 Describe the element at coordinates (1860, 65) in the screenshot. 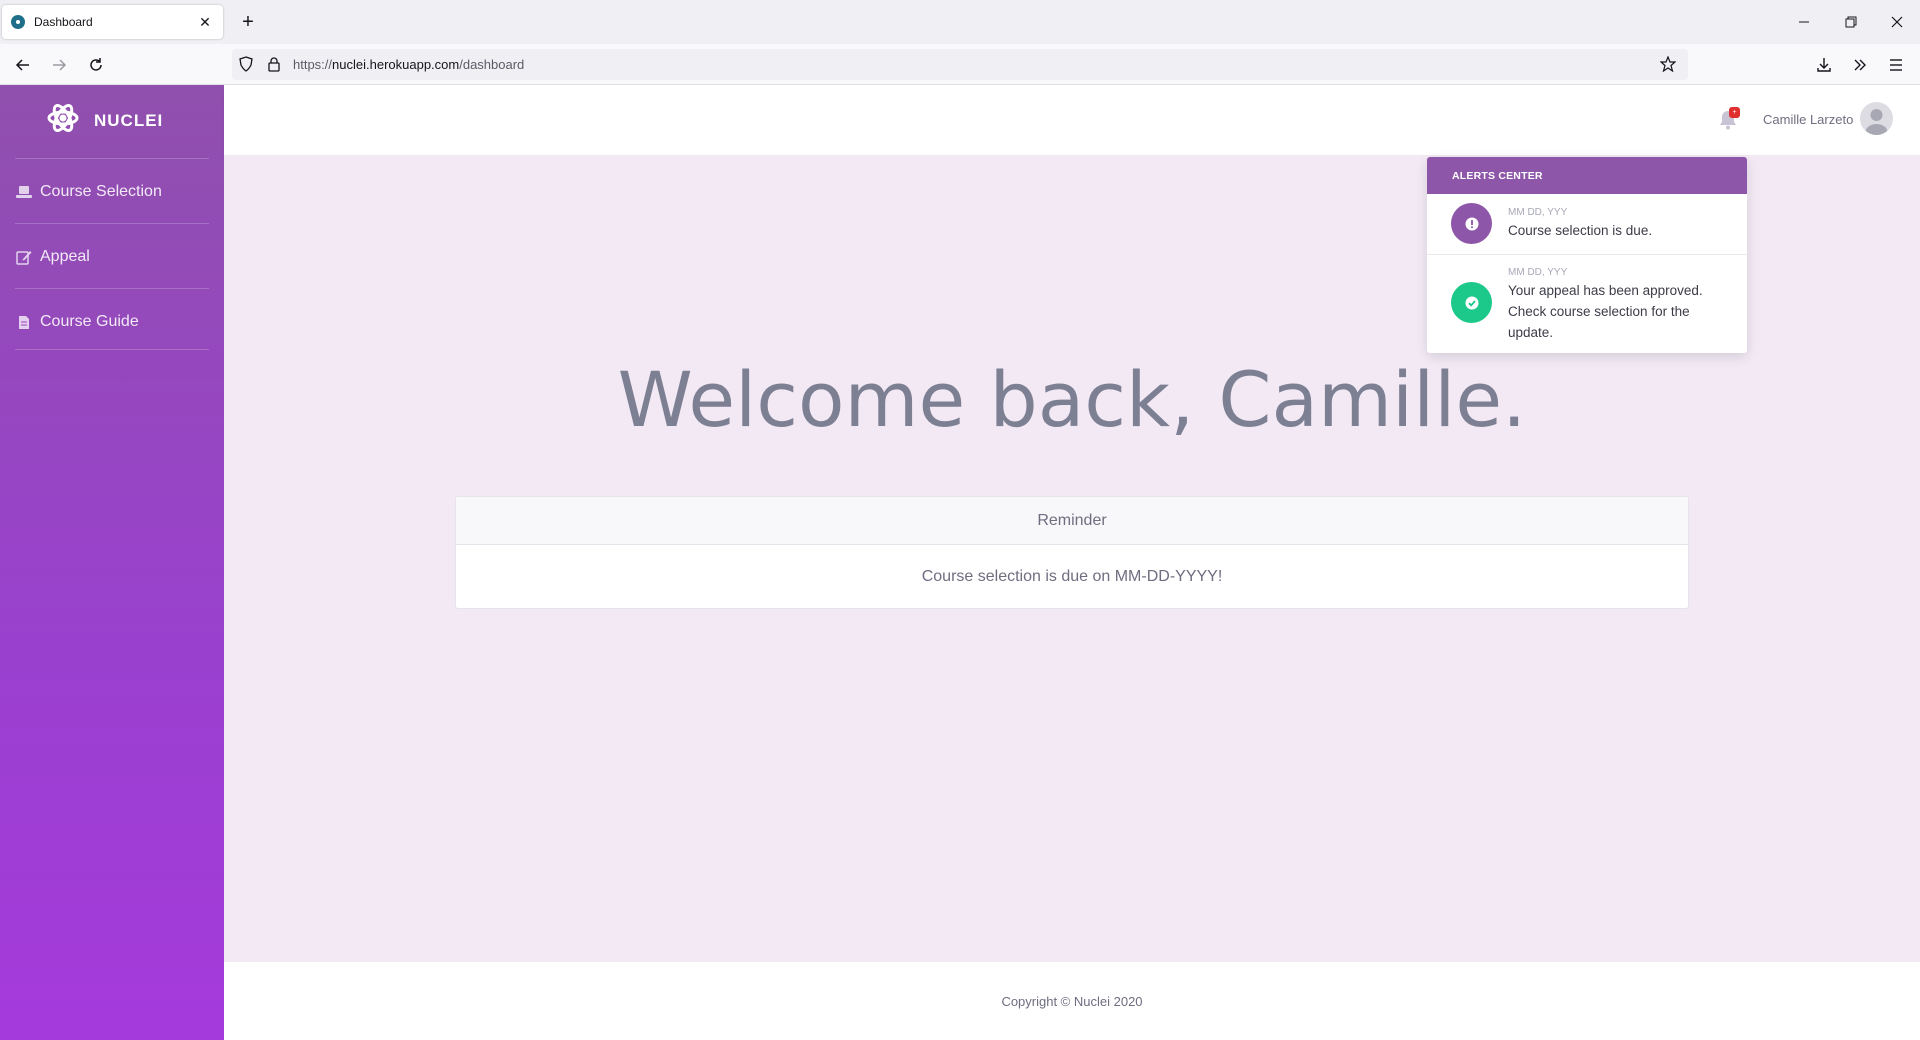

I see `extensions-overflow-icon` at that location.